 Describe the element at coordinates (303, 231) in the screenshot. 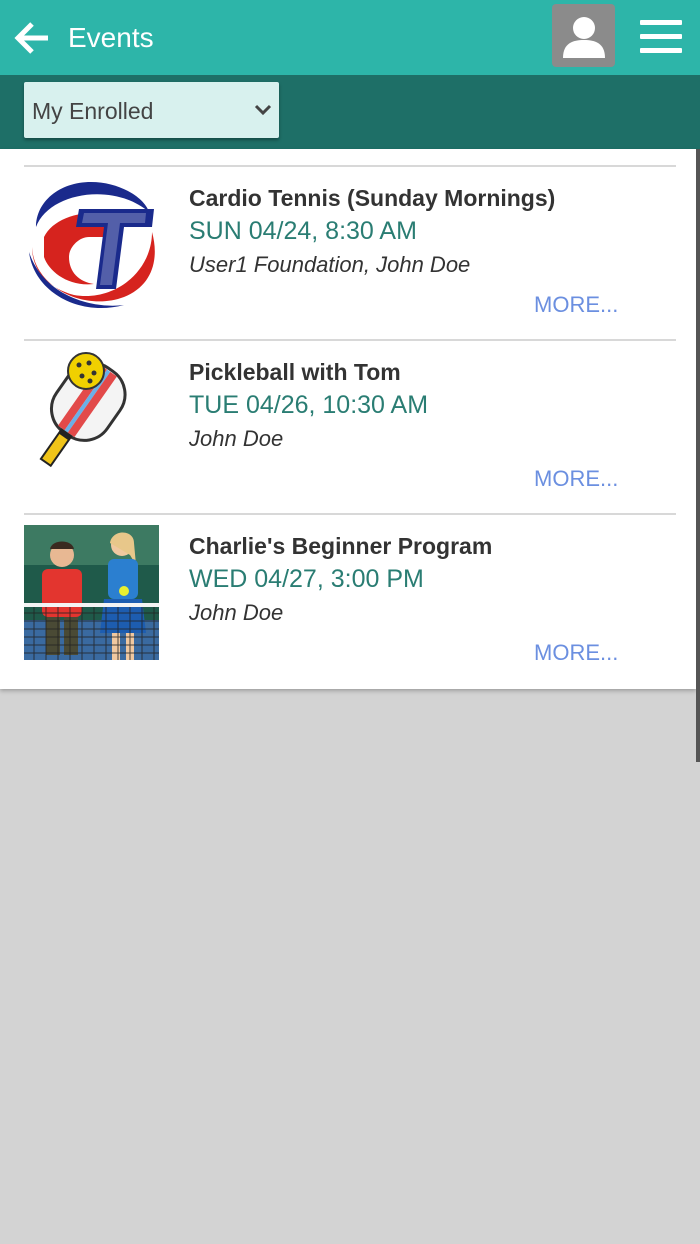

I see `event-date: SUN 04/24, 8:30 AM` at that location.